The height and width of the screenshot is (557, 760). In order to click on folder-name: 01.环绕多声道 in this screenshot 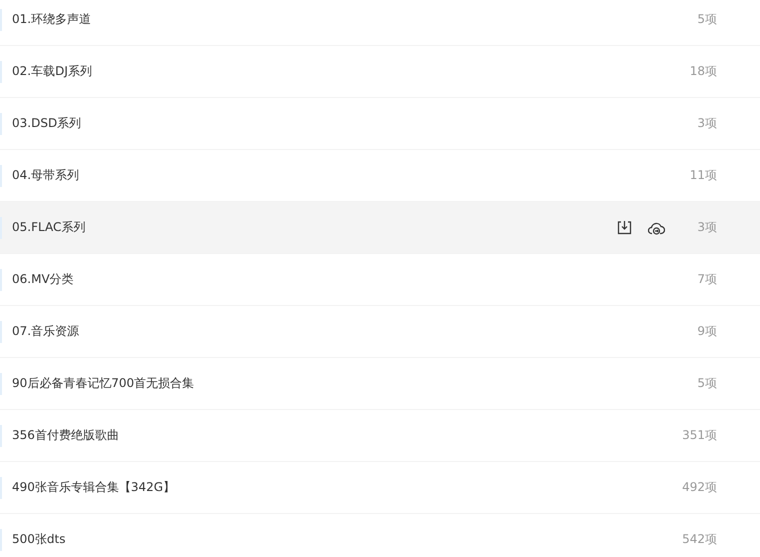, I will do `click(52, 19)`.